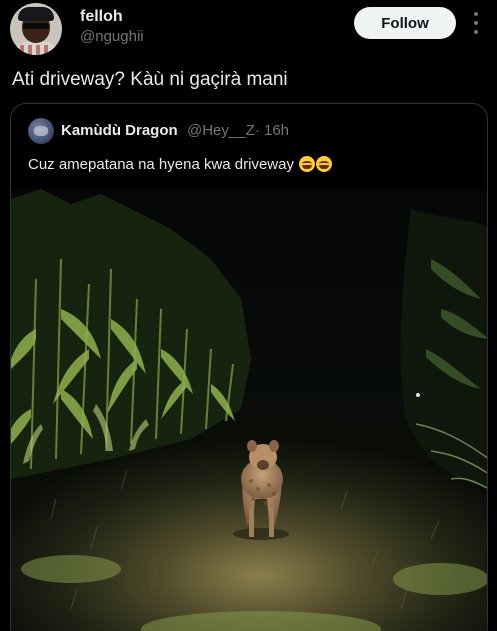 This screenshot has width=497, height=631. I want to click on avatar-shirt-pattern, so click(36, 50).